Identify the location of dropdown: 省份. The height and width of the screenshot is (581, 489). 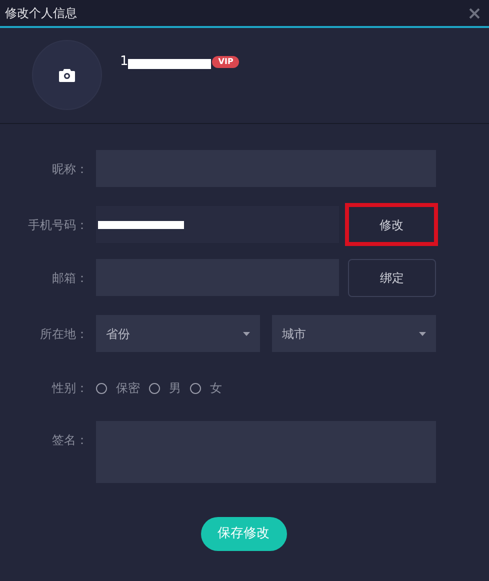
(178, 333).